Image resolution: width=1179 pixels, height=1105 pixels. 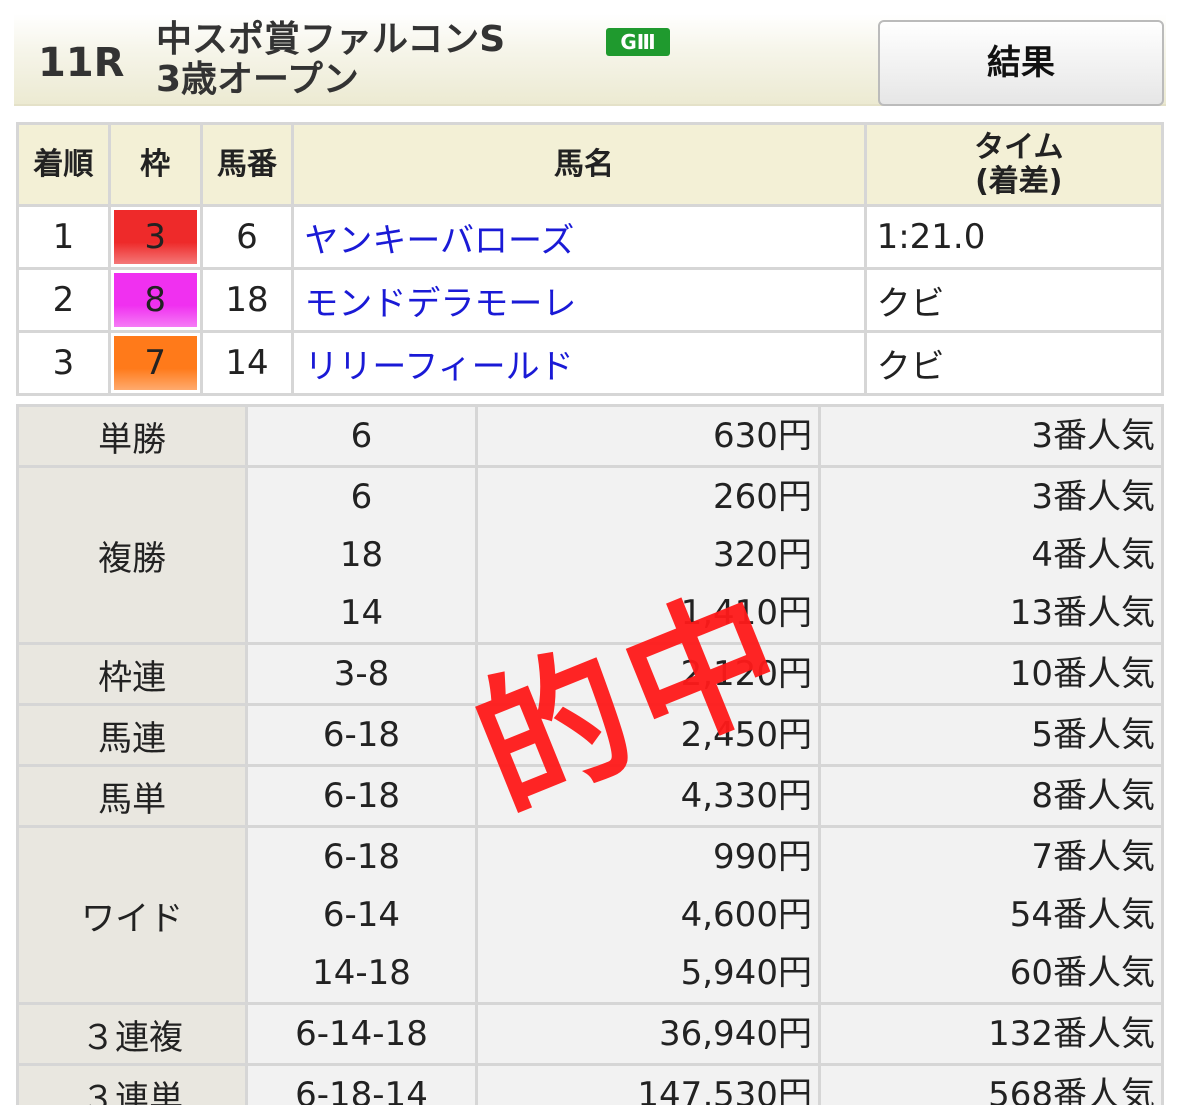 I want to click on horse-number: 6, so click(x=247, y=237).